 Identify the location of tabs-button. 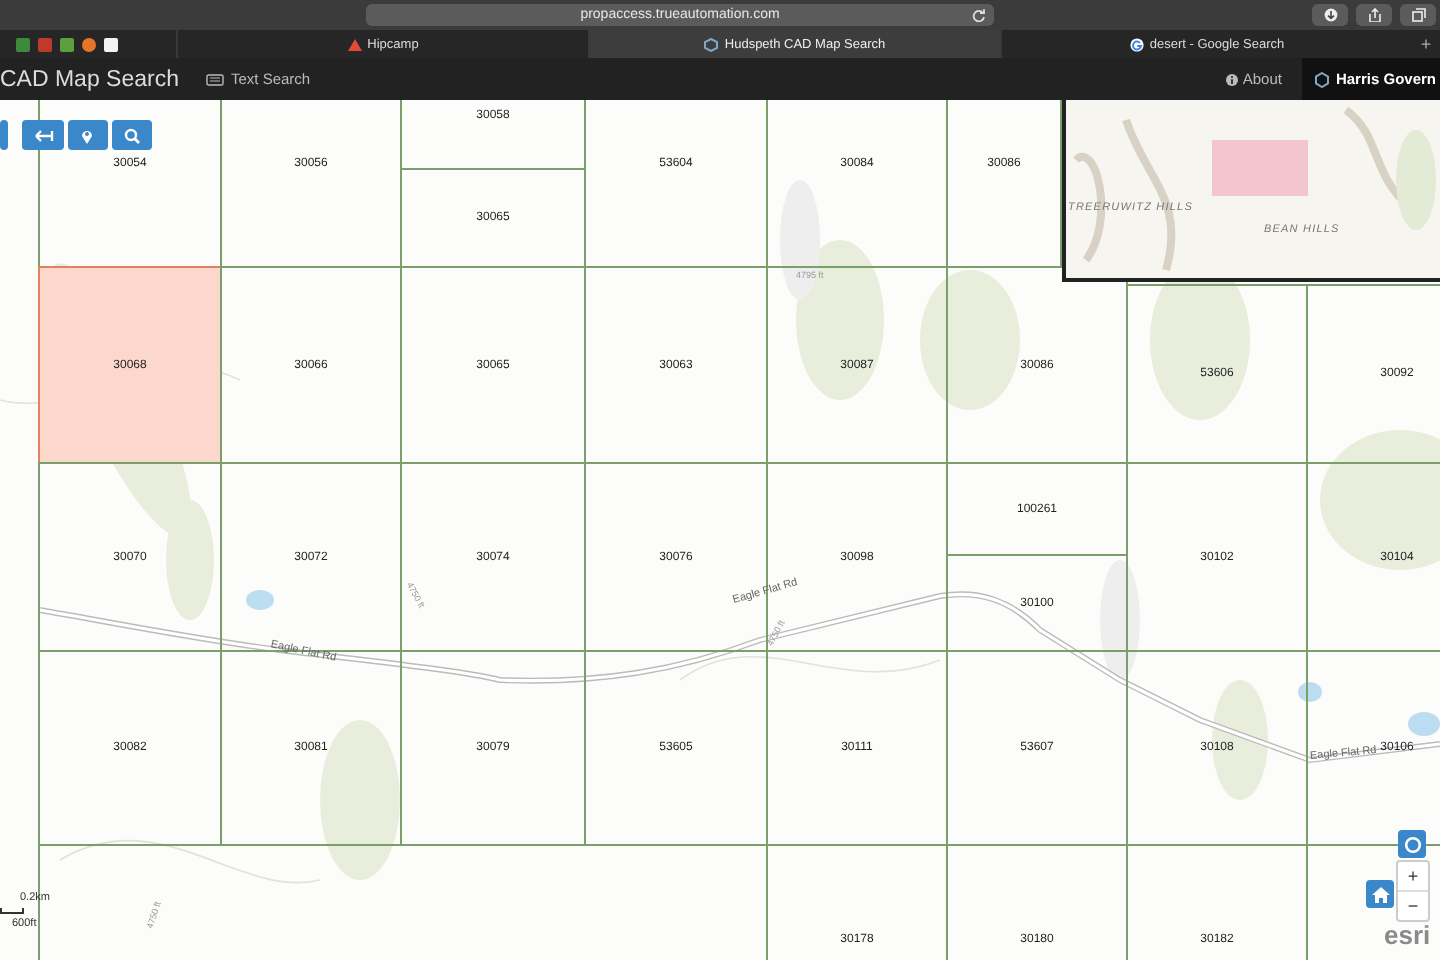
(1418, 15).